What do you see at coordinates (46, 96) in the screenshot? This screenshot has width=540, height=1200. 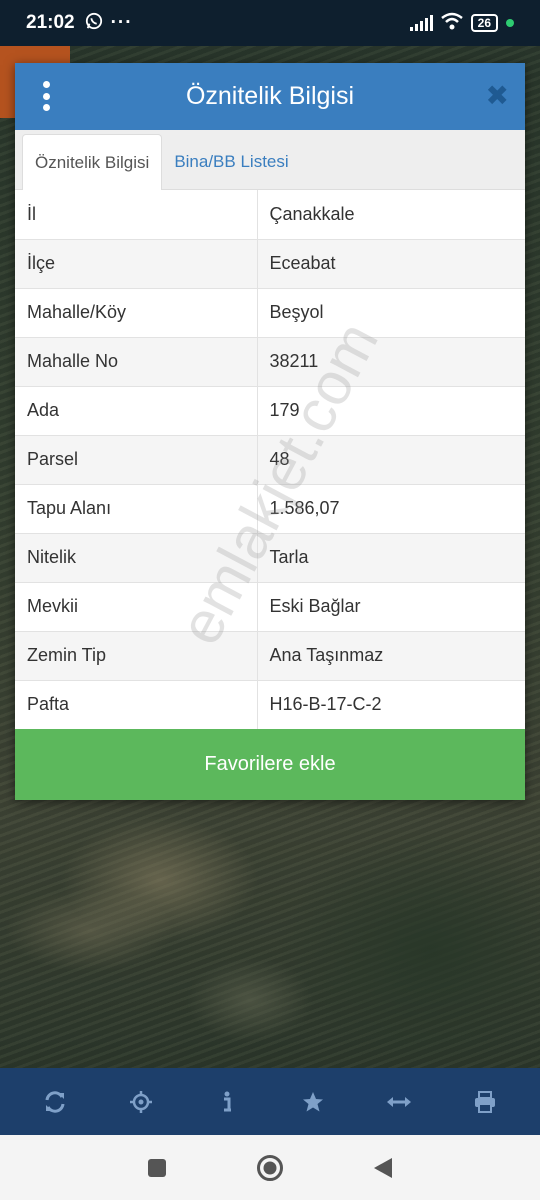 I see `vertical-dots-icon` at bounding box center [46, 96].